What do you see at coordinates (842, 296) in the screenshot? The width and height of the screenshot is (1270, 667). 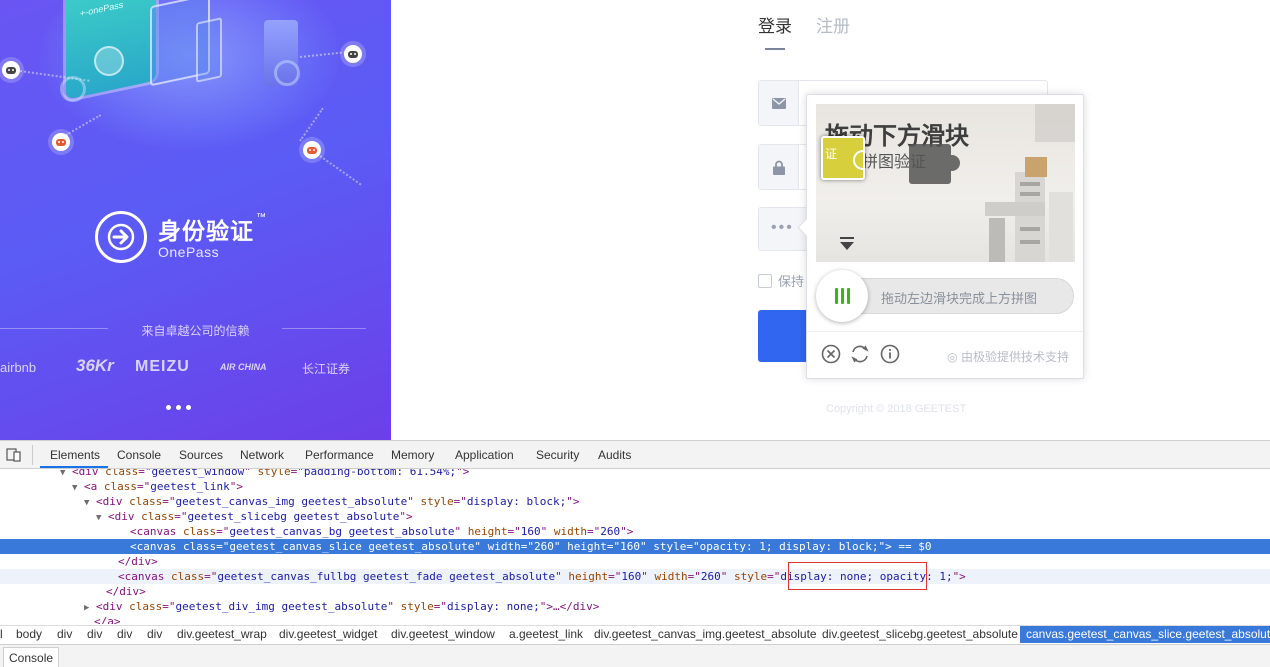 I see `slider-handle` at bounding box center [842, 296].